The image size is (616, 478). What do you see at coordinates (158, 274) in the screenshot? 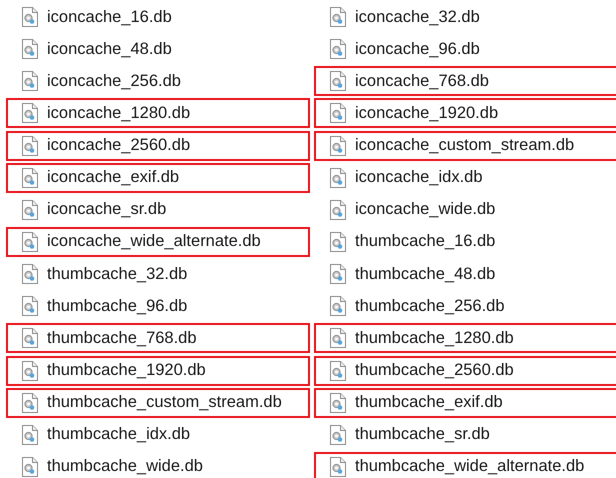
I see `file-item: thumbcache_32.db` at bounding box center [158, 274].